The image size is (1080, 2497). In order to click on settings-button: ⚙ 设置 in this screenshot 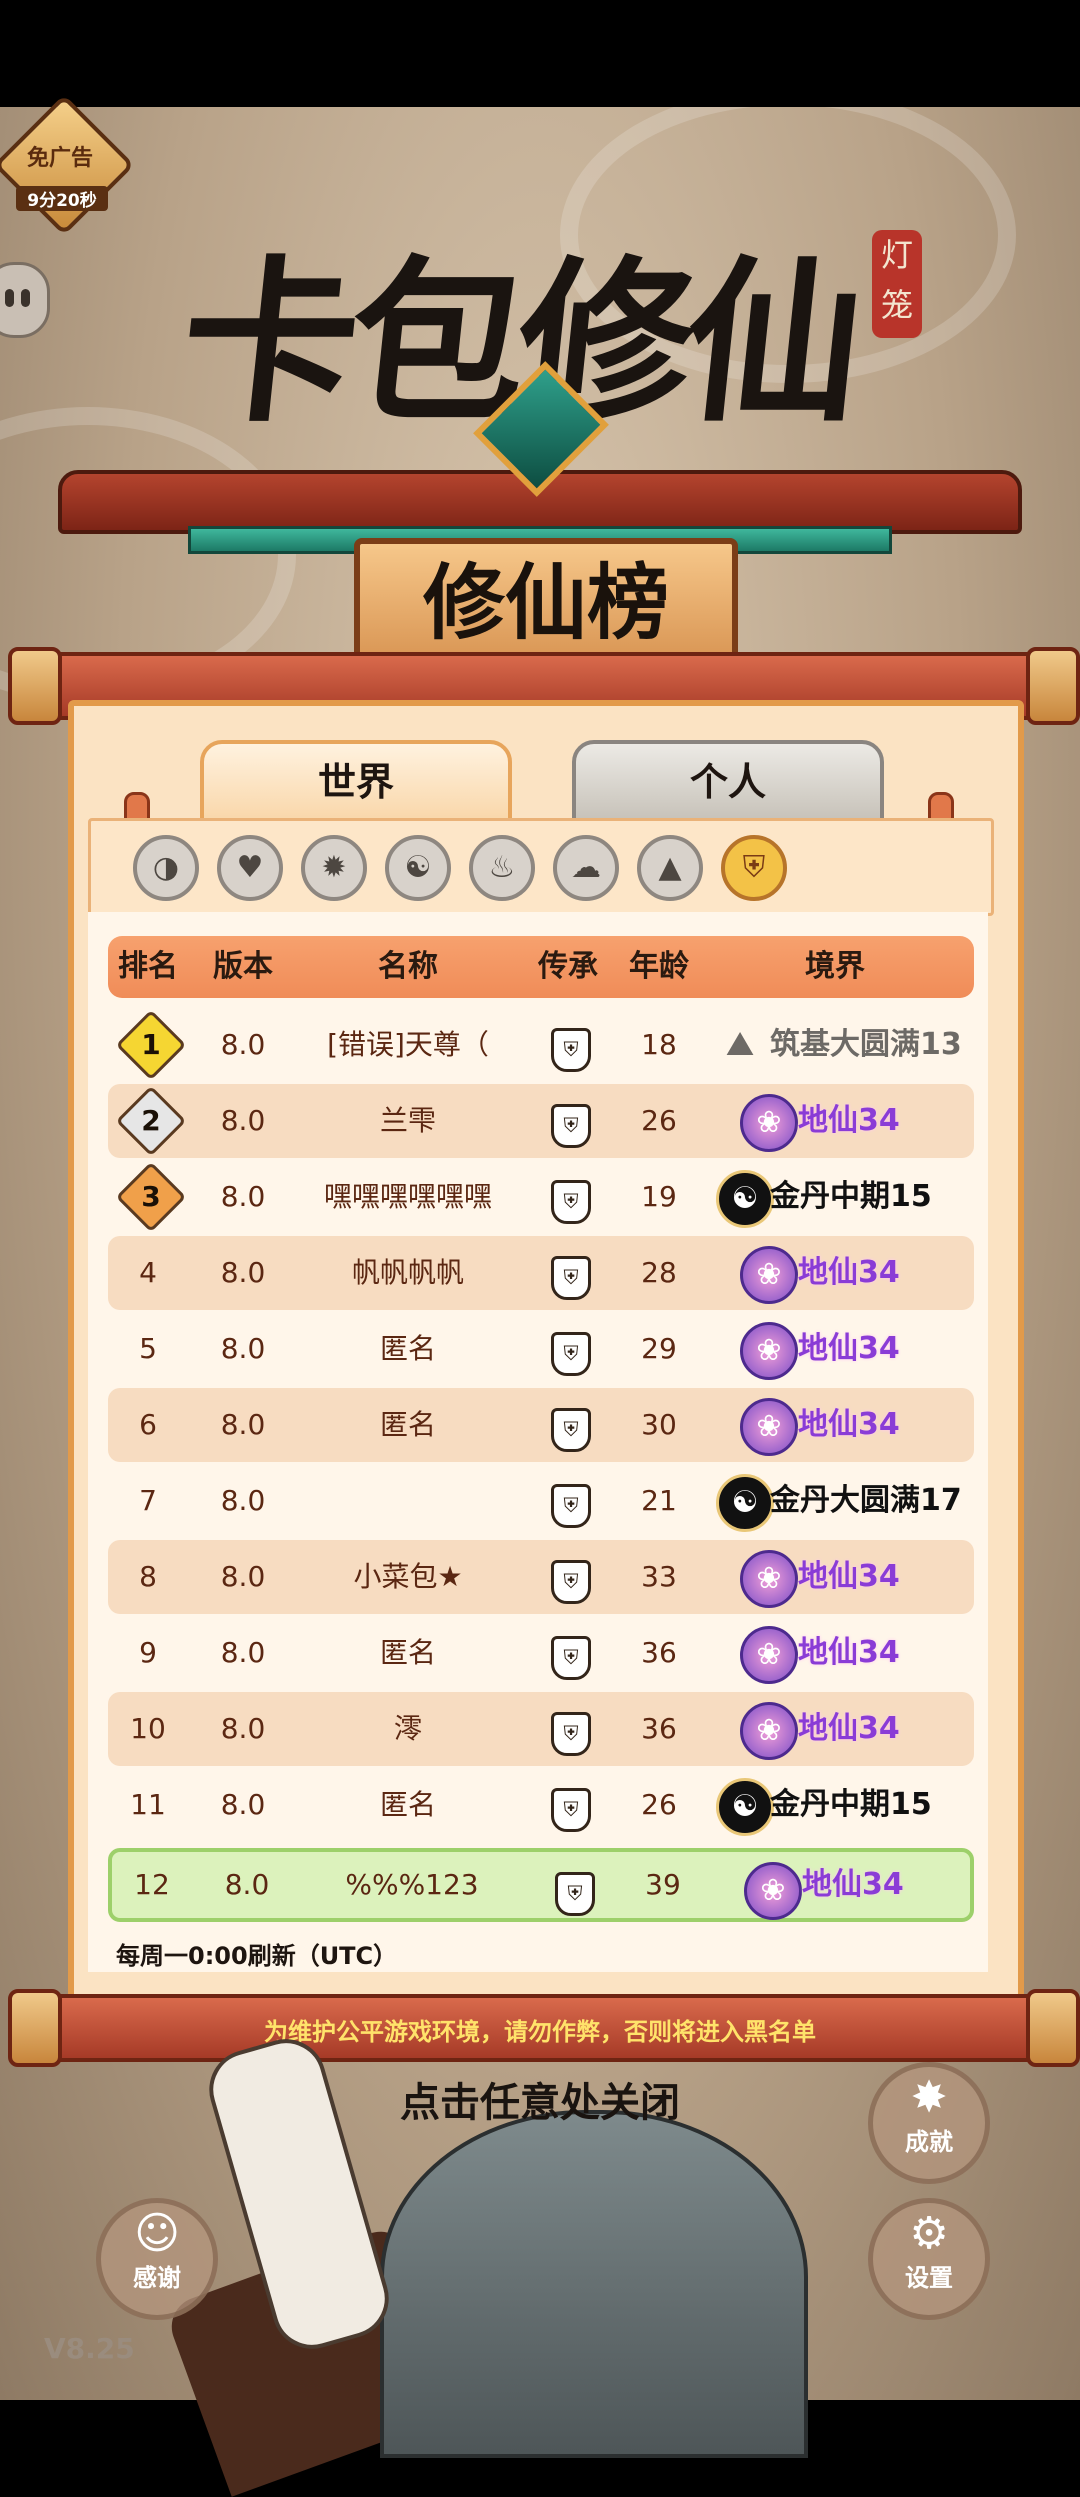, I will do `click(929, 2259)`.